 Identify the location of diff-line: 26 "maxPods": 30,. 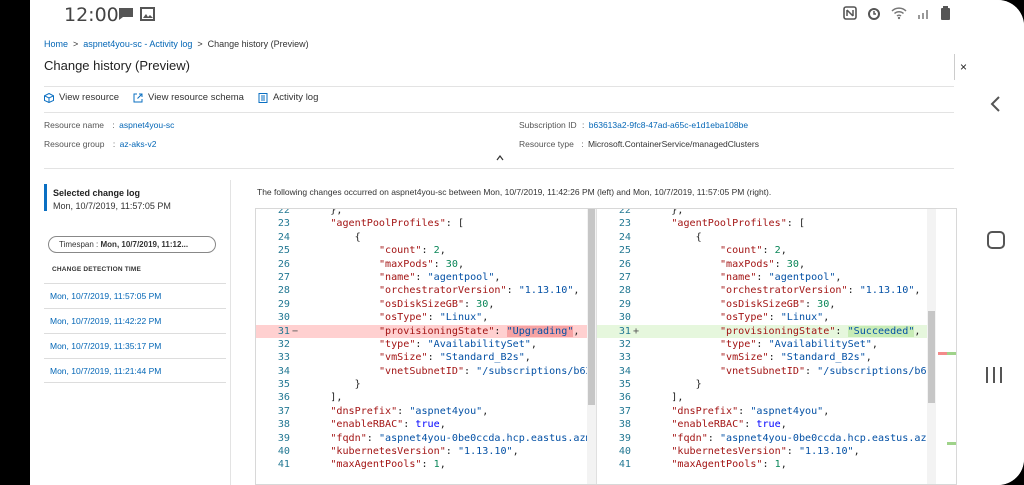
(426, 264).